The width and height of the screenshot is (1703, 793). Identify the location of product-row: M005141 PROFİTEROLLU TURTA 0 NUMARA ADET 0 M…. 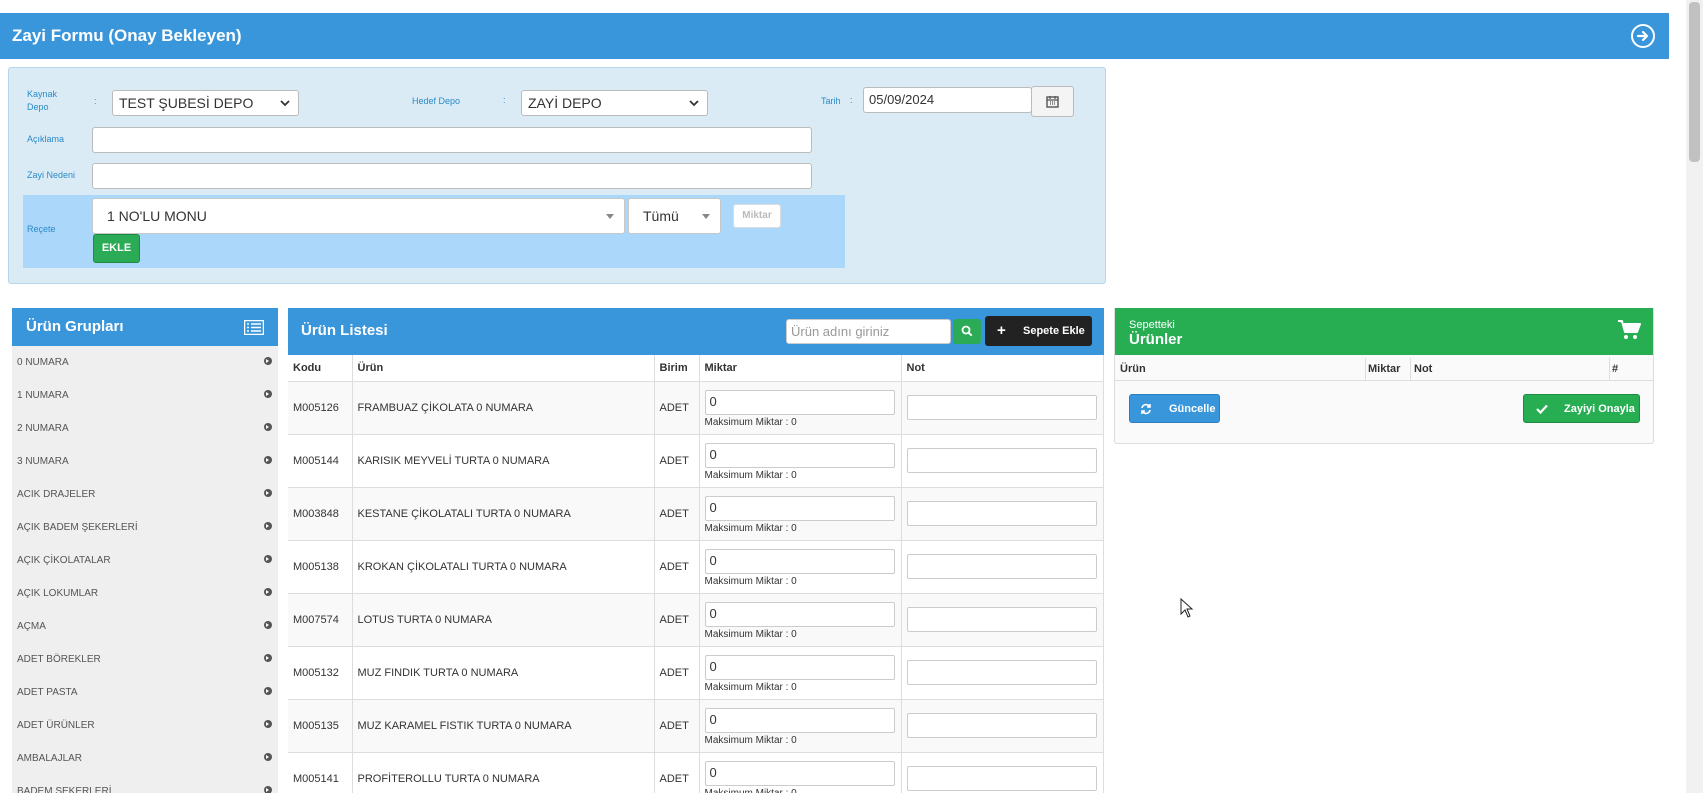
(696, 772).